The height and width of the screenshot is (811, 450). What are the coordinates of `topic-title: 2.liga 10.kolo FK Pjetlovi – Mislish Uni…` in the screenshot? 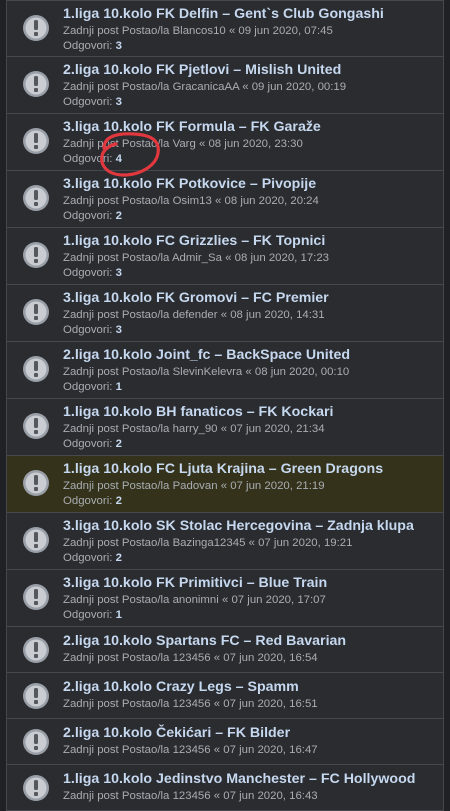 It's located at (250, 70).